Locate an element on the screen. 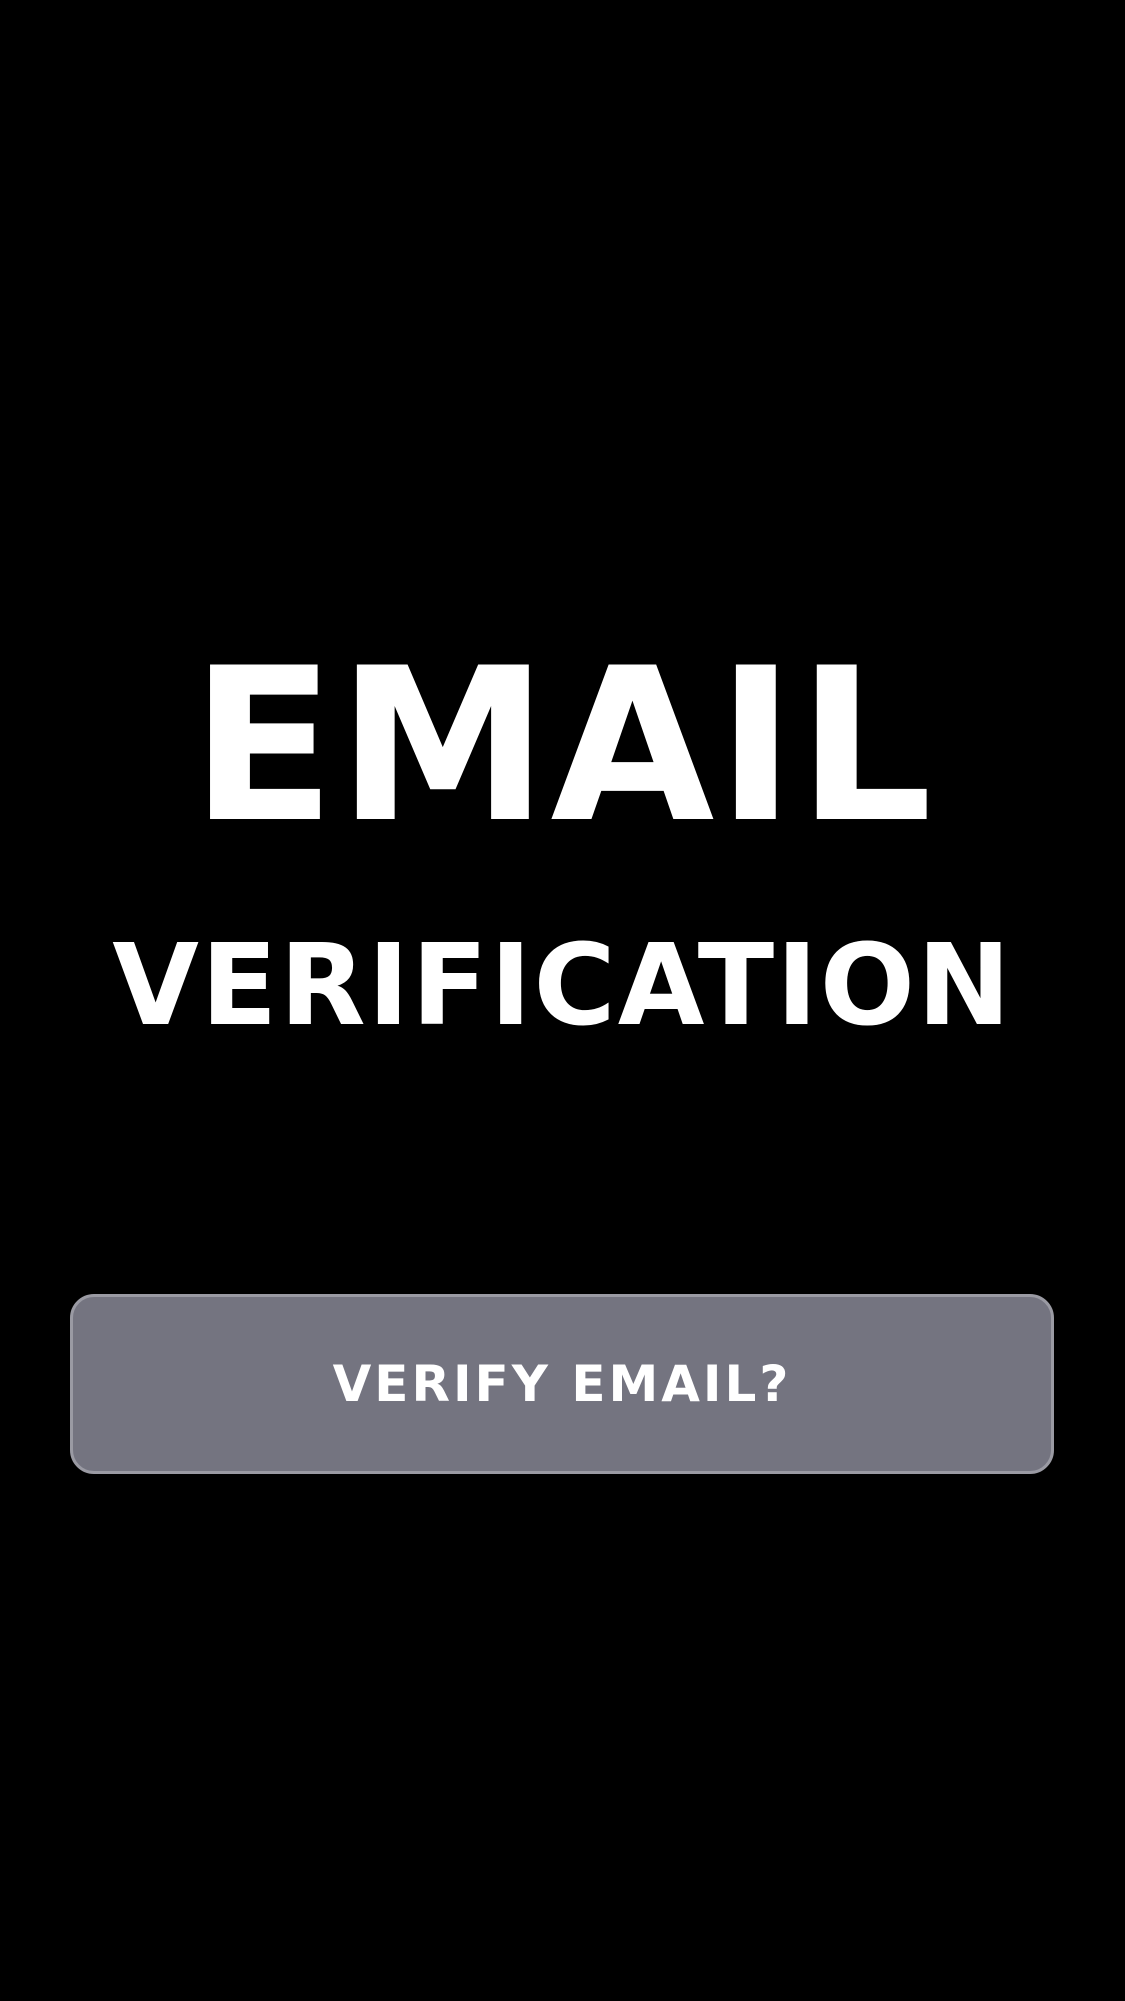 The height and width of the screenshot is (2001, 1125). title-verification: VERIFICATION is located at coordinates (562, 986).